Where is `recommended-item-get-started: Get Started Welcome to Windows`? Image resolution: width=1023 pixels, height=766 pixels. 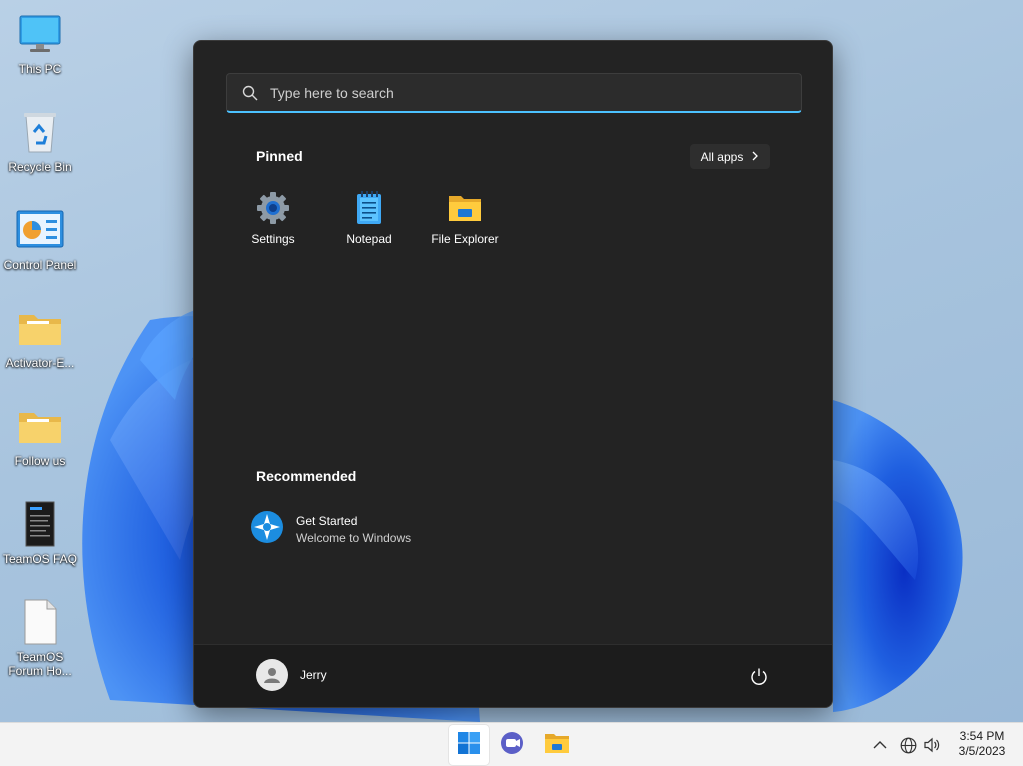 recommended-item-get-started: Get Started Welcome to Windows is located at coordinates (400, 529).